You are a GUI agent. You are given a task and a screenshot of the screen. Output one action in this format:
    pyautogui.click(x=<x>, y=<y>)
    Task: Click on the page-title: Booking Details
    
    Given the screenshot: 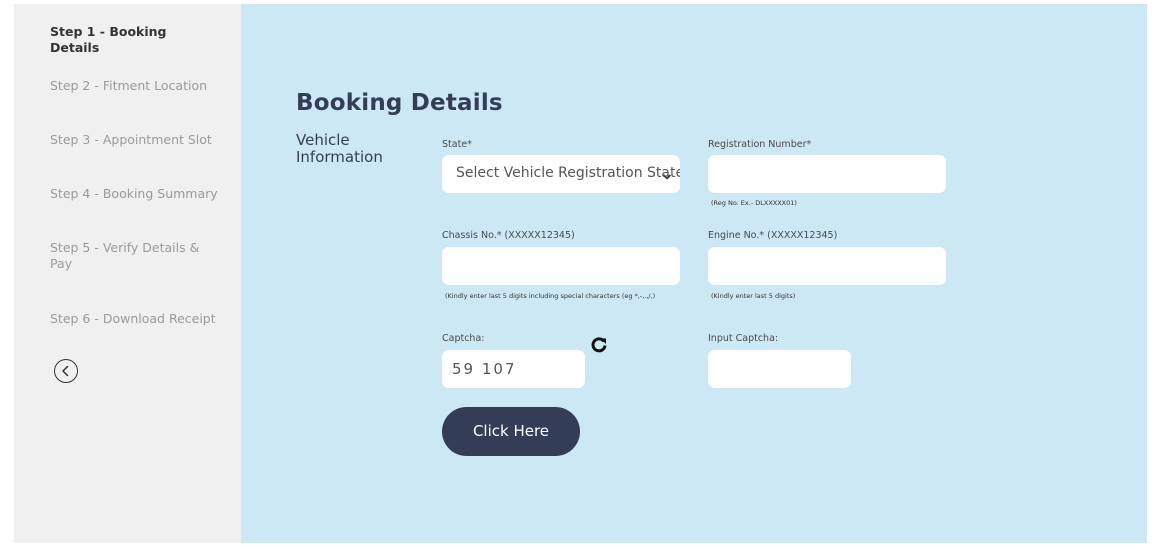 What is the action you would take?
    pyautogui.click(x=399, y=103)
    